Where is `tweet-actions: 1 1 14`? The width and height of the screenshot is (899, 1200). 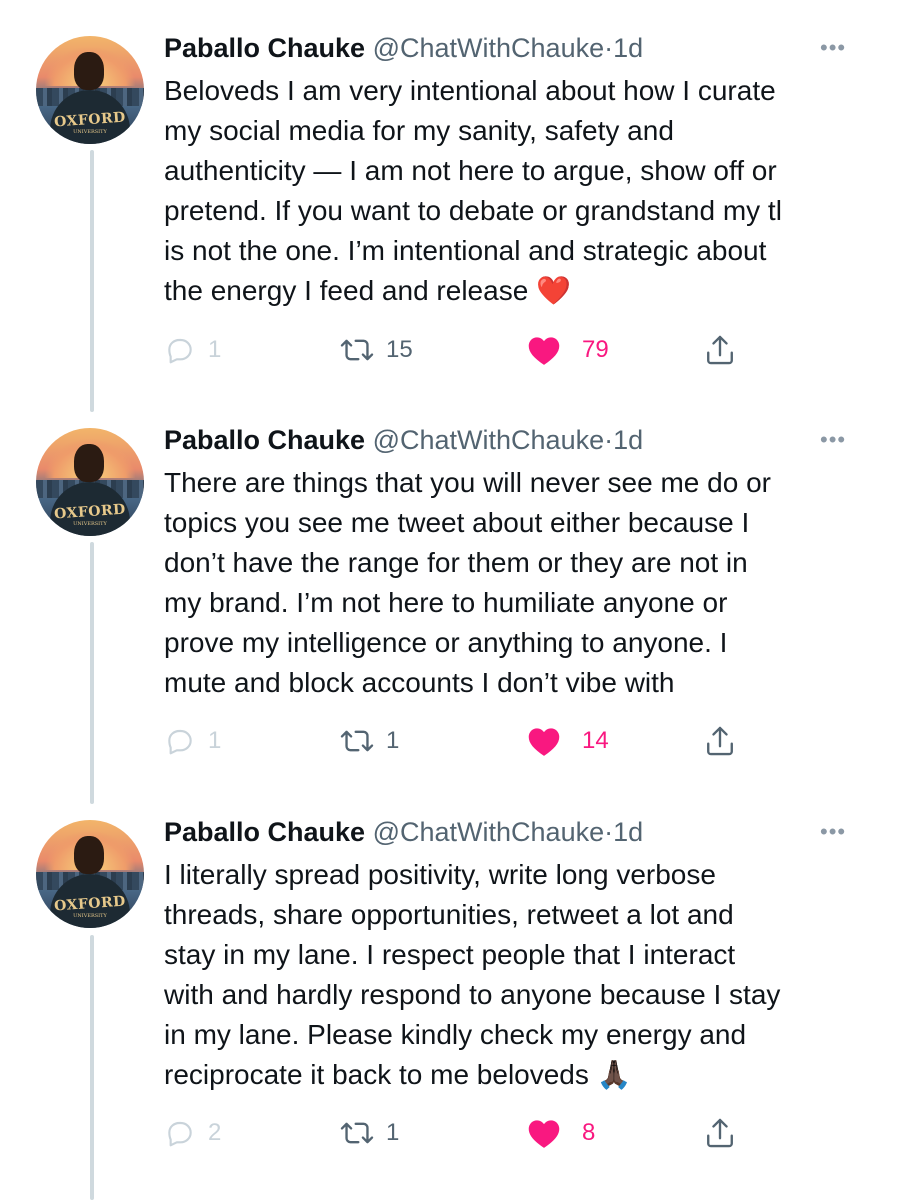 tweet-actions: 1 1 14 is located at coordinates (514, 741).